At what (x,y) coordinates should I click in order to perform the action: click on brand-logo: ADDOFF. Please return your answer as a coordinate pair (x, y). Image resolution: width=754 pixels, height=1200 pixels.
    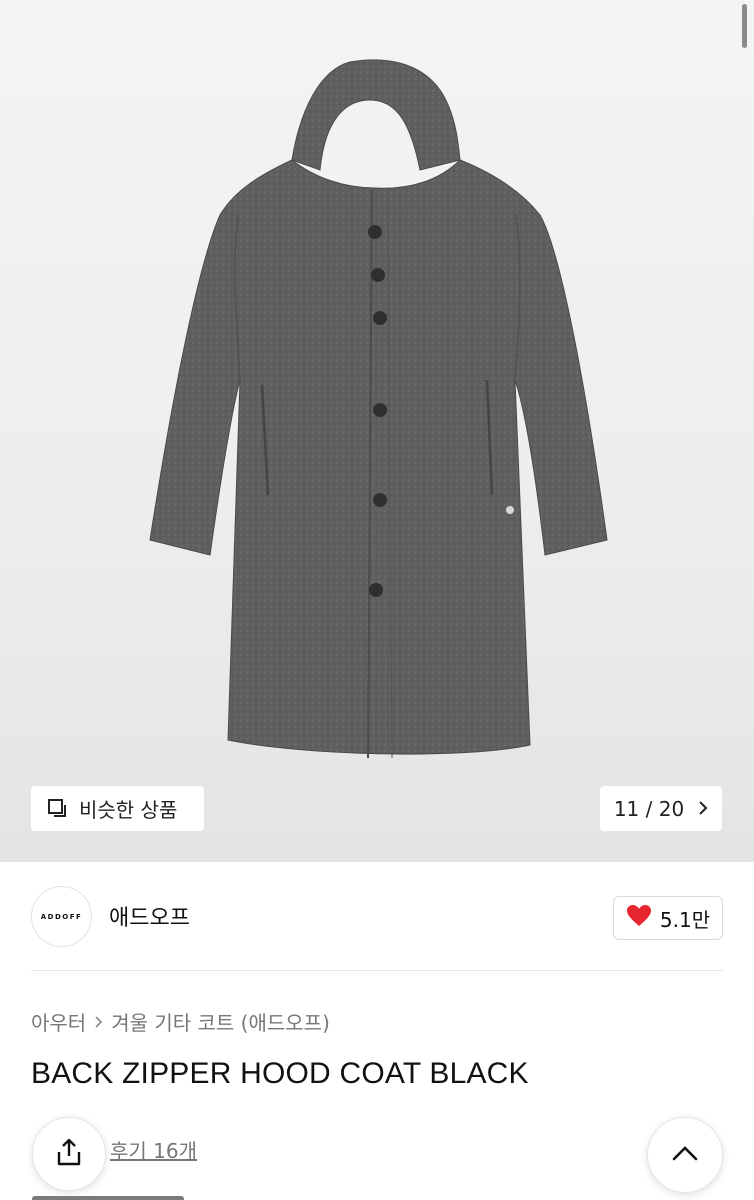
    Looking at the image, I should click on (61, 916).